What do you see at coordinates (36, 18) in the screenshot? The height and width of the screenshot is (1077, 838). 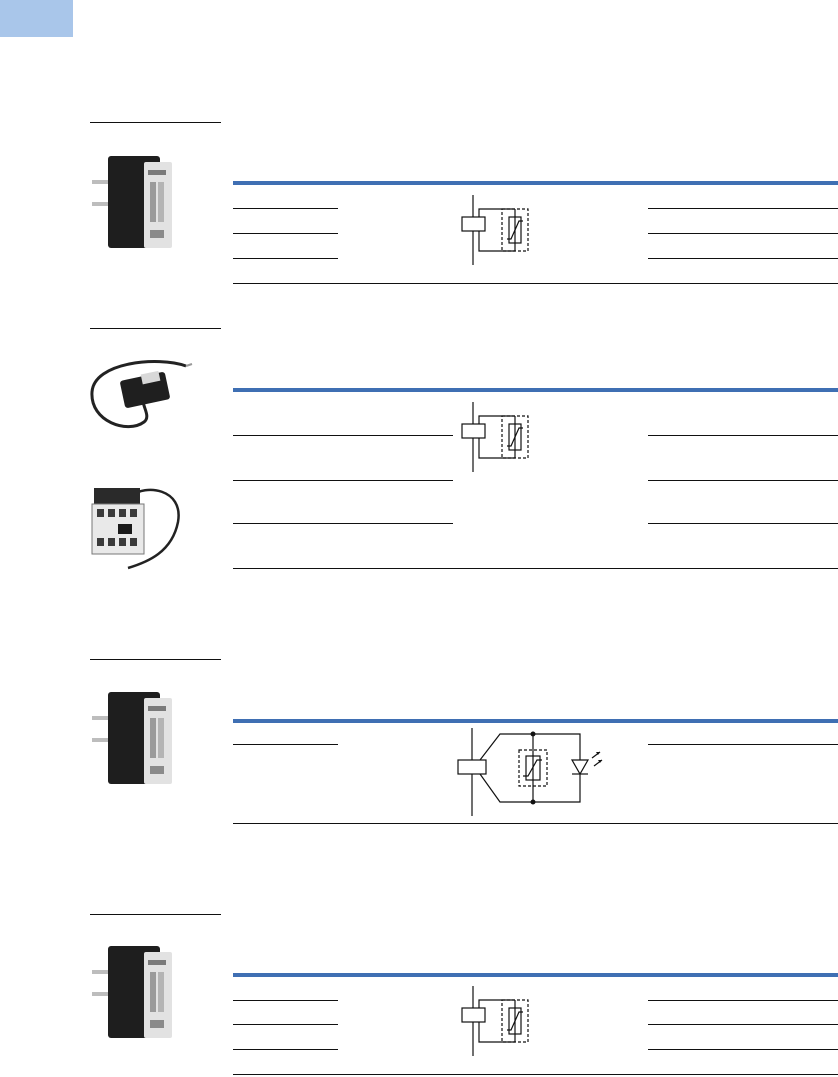 I see `page-tab-marker` at bounding box center [36, 18].